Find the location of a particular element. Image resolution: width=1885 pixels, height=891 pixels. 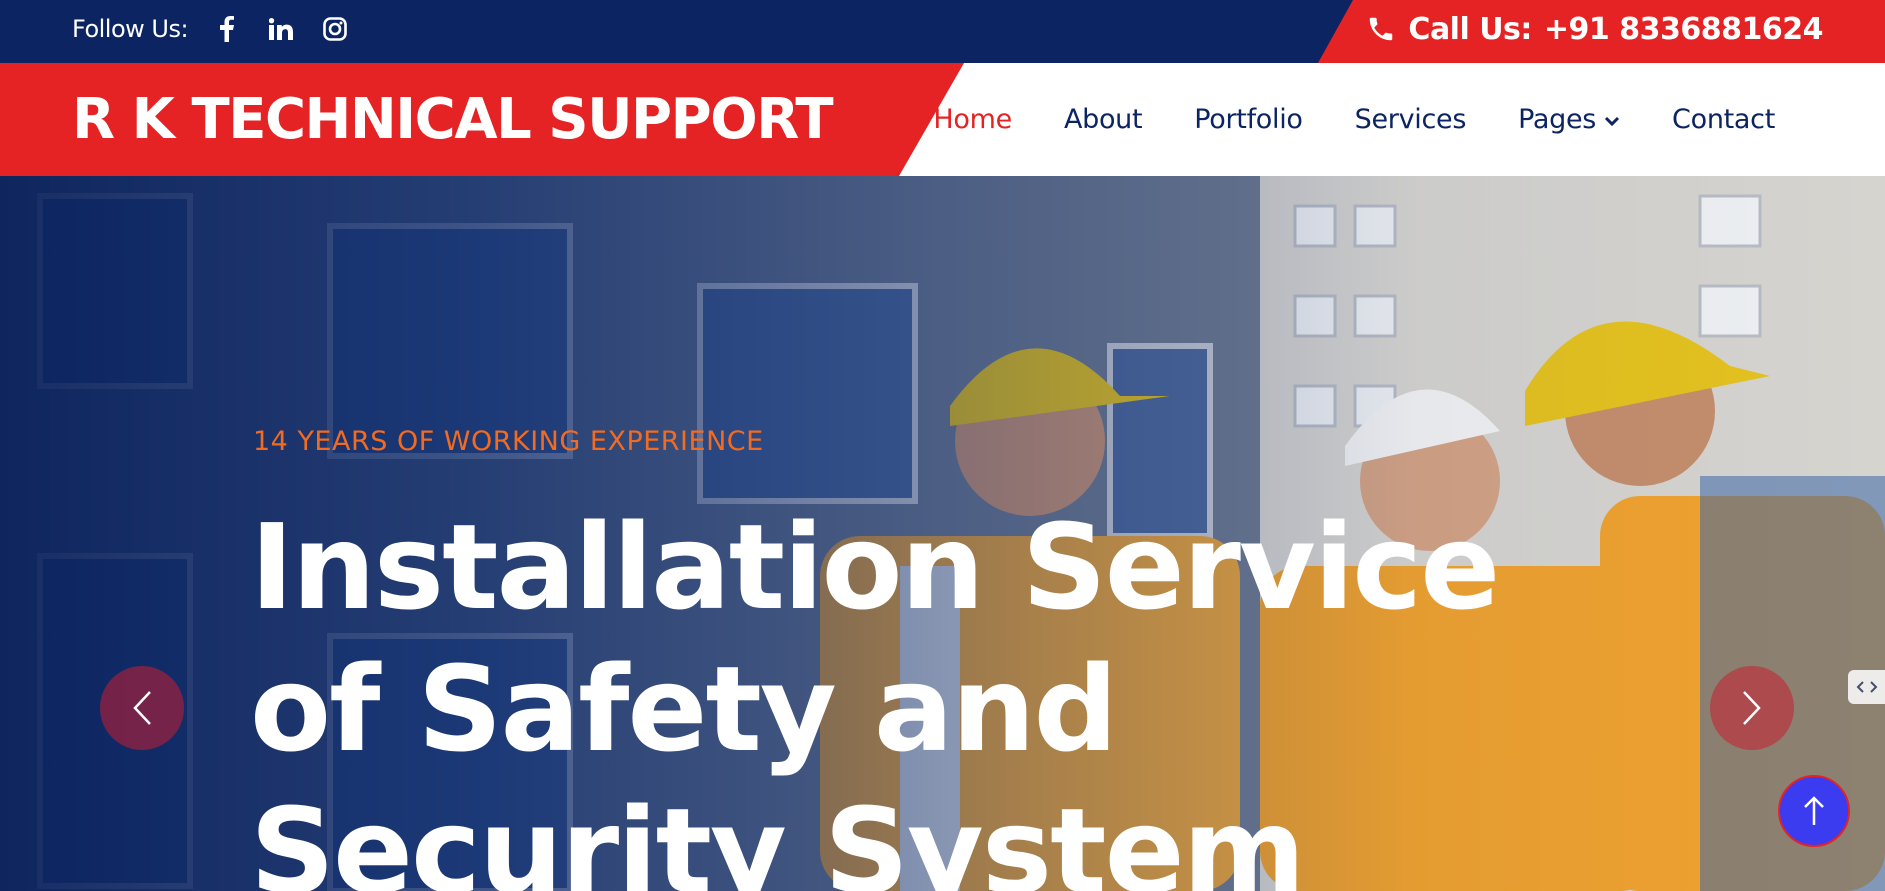

follow-us-label: Follow Us: is located at coordinates (130, 29).